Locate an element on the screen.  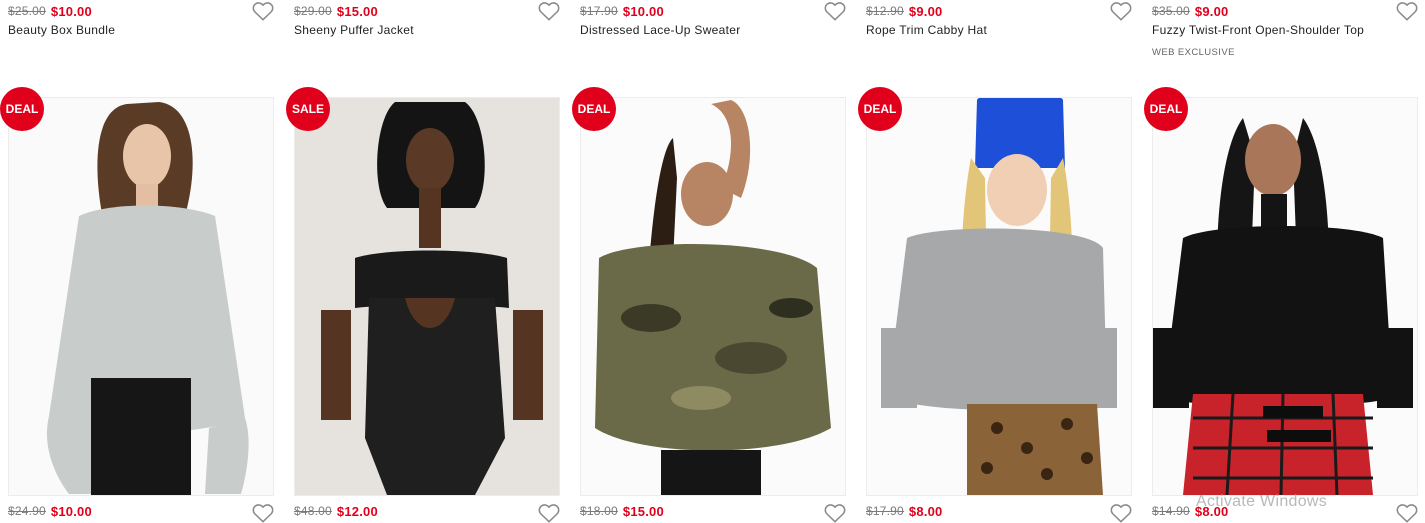
original-price: $24.90 is located at coordinates (27, 511).